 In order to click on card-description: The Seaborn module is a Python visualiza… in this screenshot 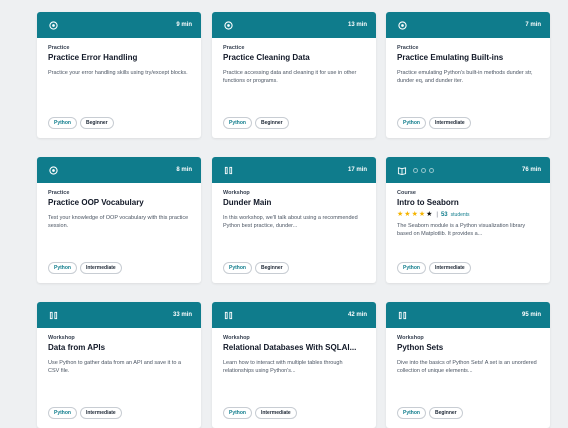, I will do `click(461, 230)`.